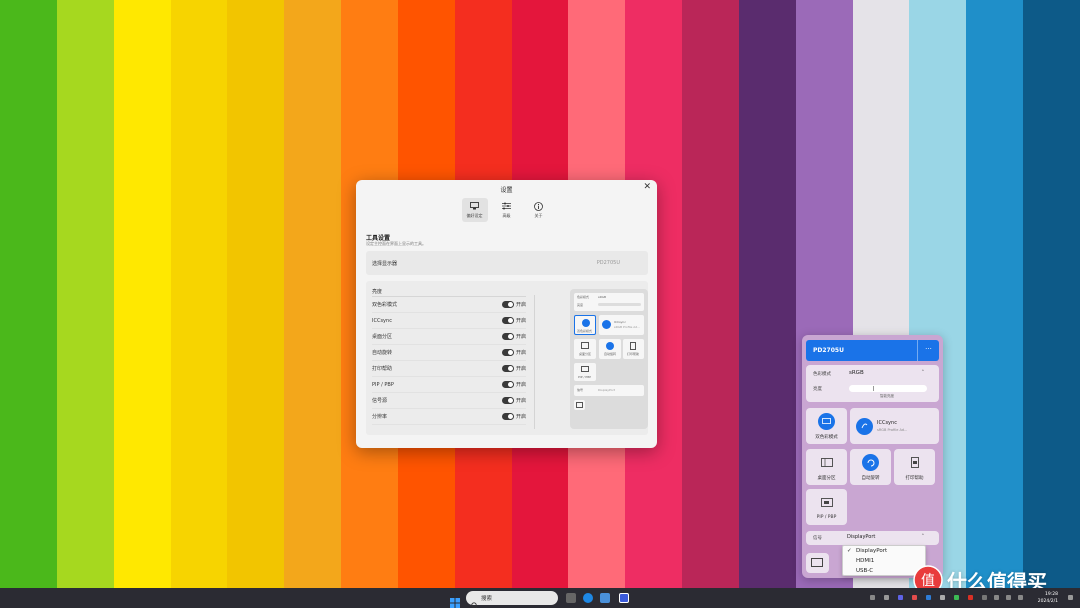 The height and width of the screenshot is (608, 1080). Describe the element at coordinates (571, 598) in the screenshot. I see `task-view-icon` at that location.